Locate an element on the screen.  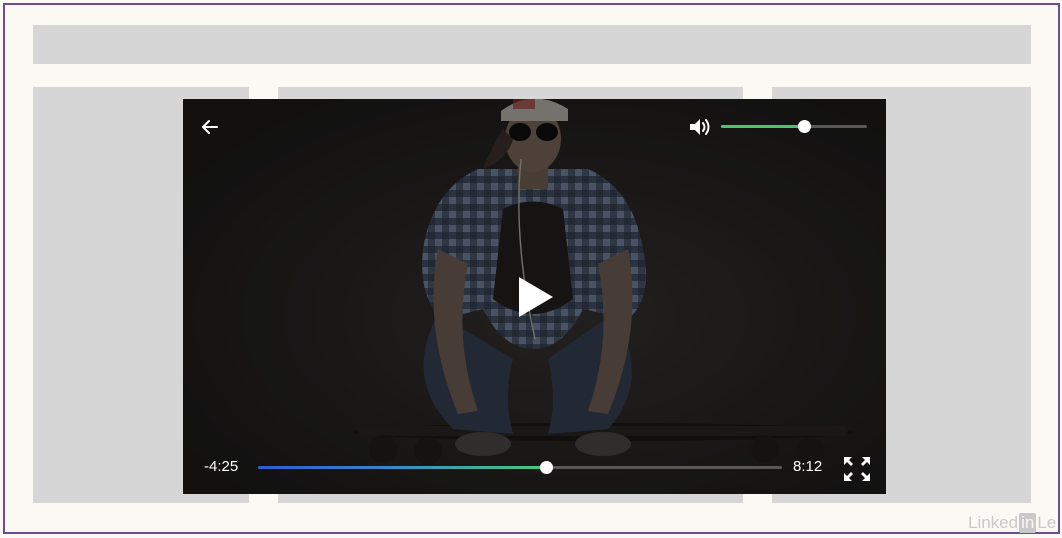
volume-slider is located at coordinates (794, 126).